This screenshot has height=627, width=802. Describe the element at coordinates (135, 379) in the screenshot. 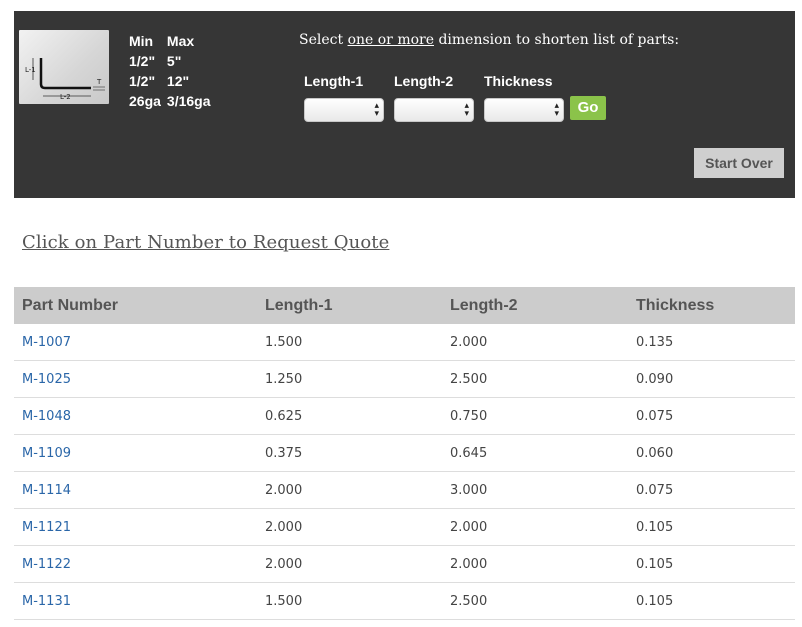

I see `part-number-link: M-1025` at that location.